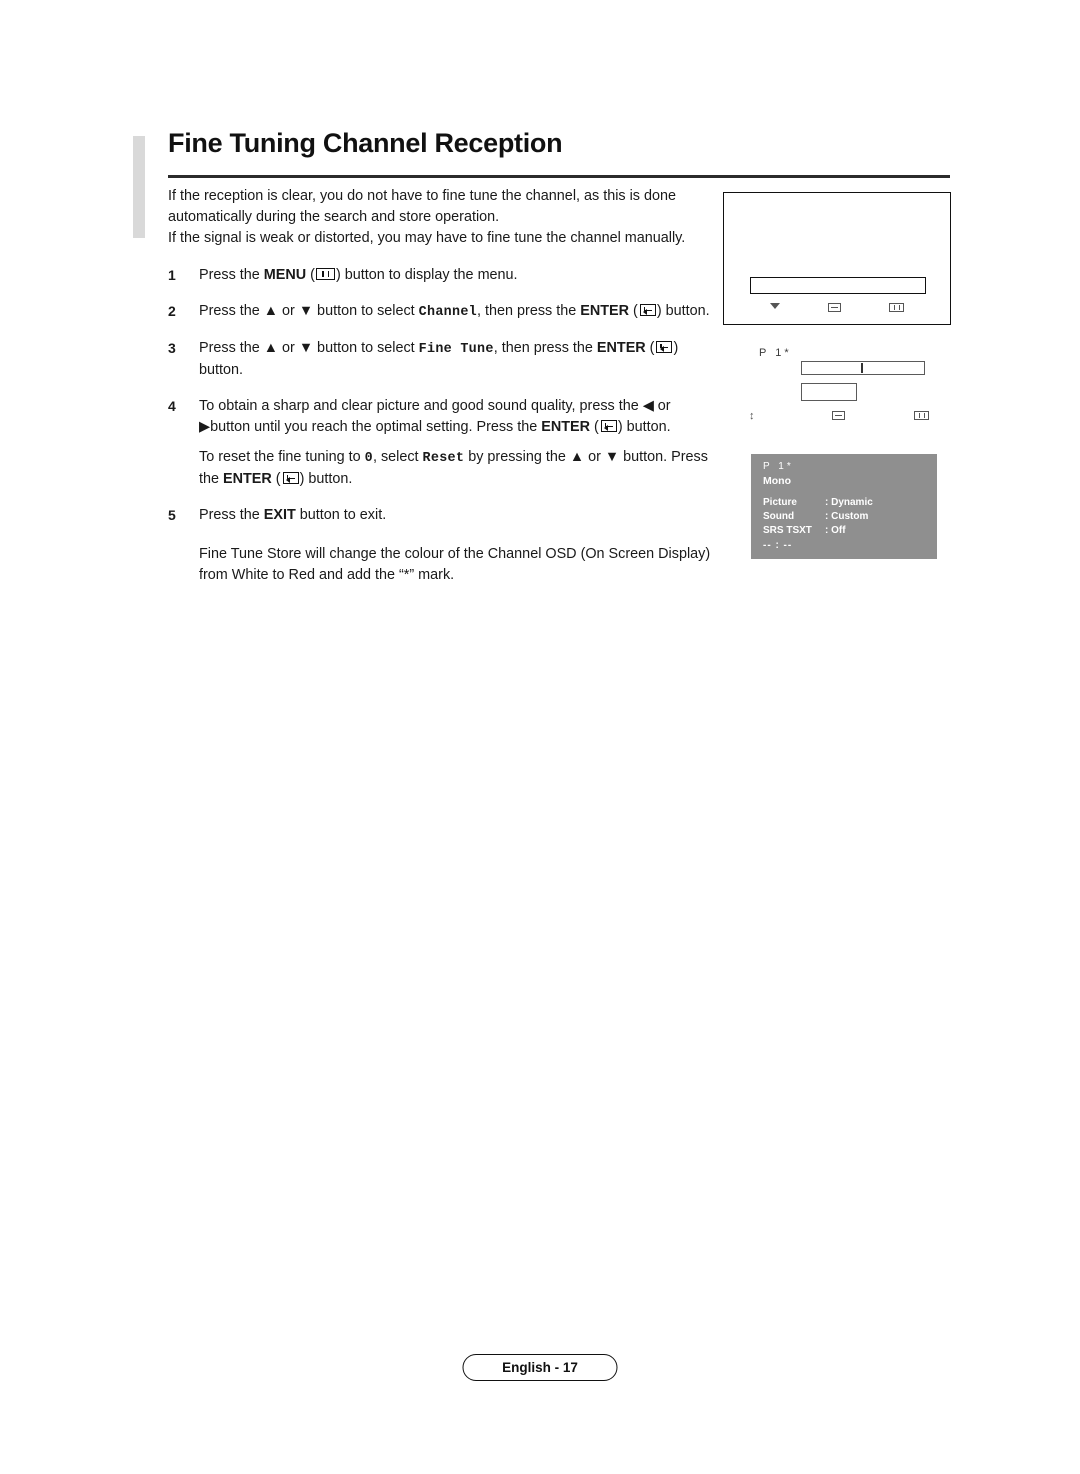 The height and width of the screenshot is (1474, 1080). Describe the element at coordinates (310, 275) in the screenshot. I see `step-1-mid: (` at that location.